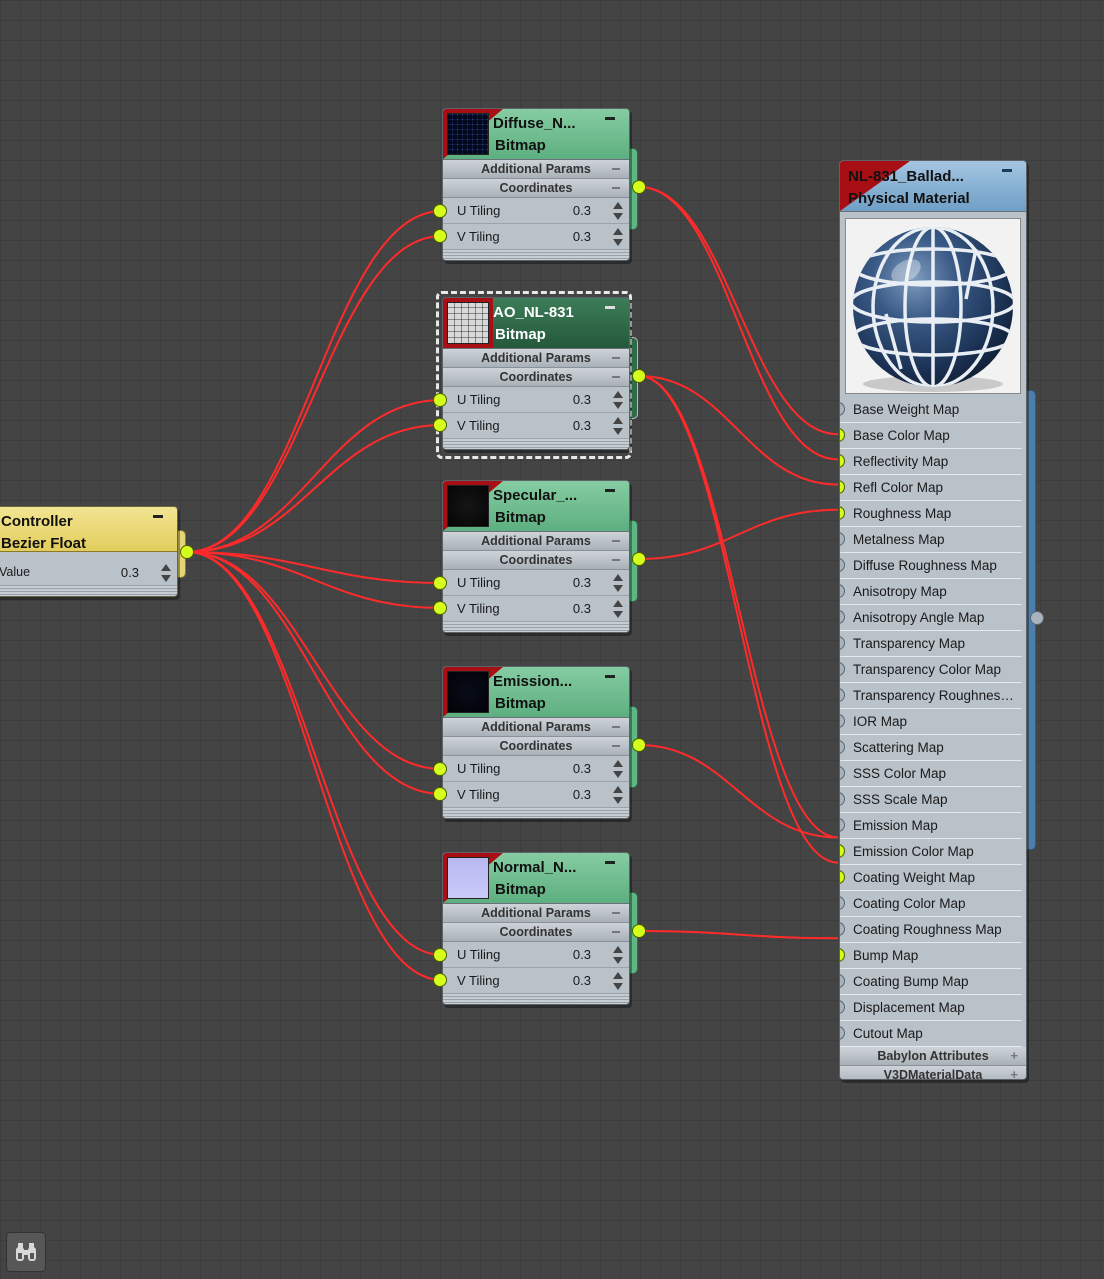  Describe the element at coordinates (931, 566) in the screenshot. I see `map-slot: Diffuse Roughness Map` at that location.